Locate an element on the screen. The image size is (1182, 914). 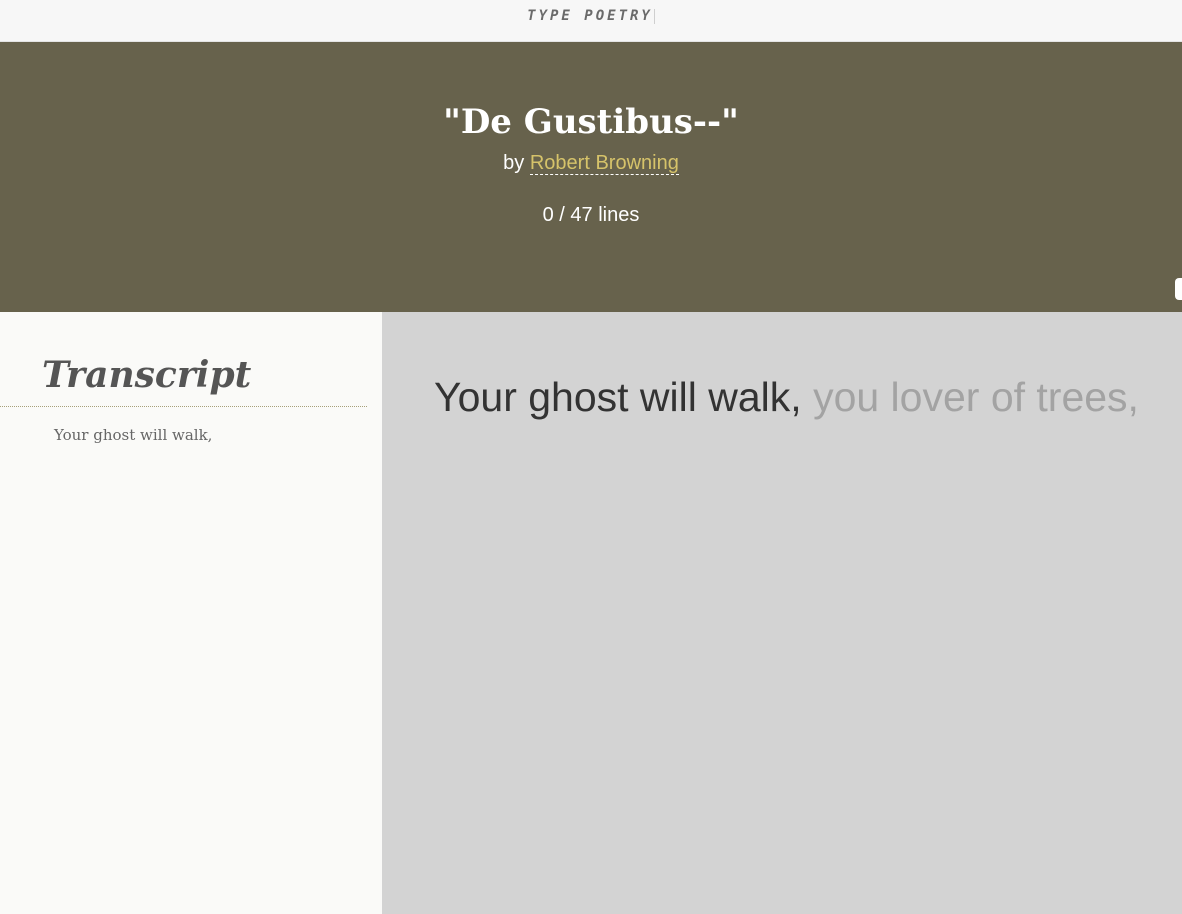
brand-logo: TYPE POETRY is located at coordinates (591, 16).